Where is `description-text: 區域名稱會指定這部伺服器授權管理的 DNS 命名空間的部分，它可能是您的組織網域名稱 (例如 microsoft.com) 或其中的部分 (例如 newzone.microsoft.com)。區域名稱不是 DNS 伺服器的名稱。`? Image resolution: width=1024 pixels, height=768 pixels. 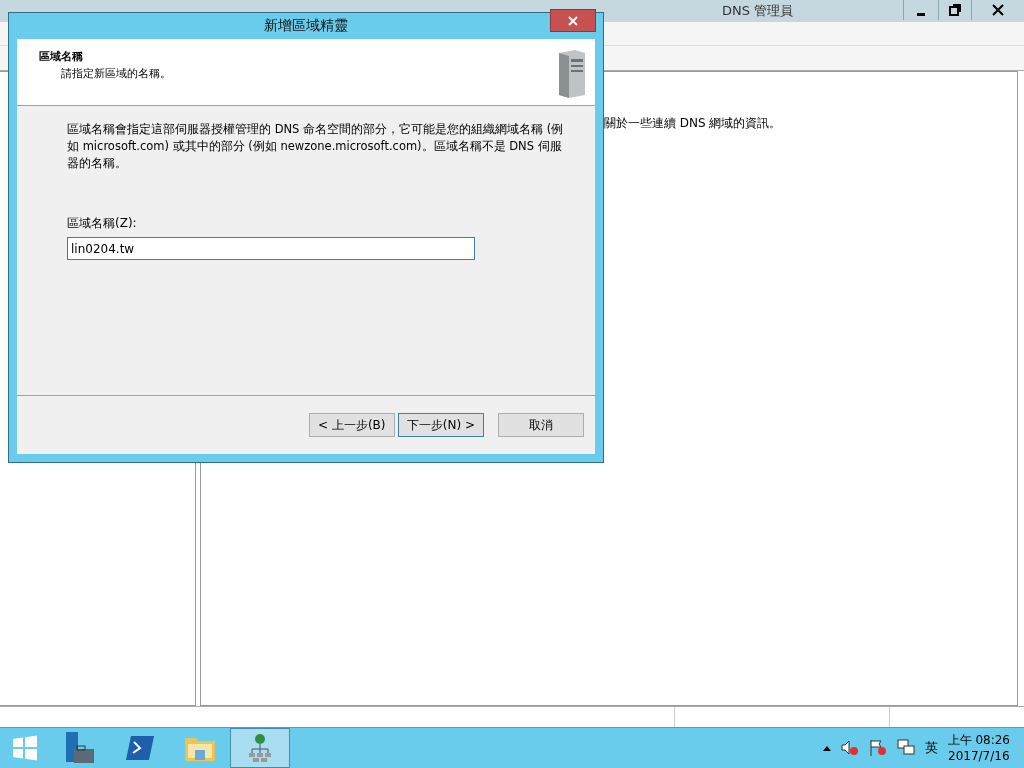
description-text: 區域名稱會指定這部伺服器授權管理的 DNS 命名空間的部分，它可能是您的組織網域名稱 (例如 microsoft.com) 或其中的部分 (例如 newzone.microsoft.com)。區域名稱不是 DNS 伺服器的名稱。 is located at coordinates (316, 146).